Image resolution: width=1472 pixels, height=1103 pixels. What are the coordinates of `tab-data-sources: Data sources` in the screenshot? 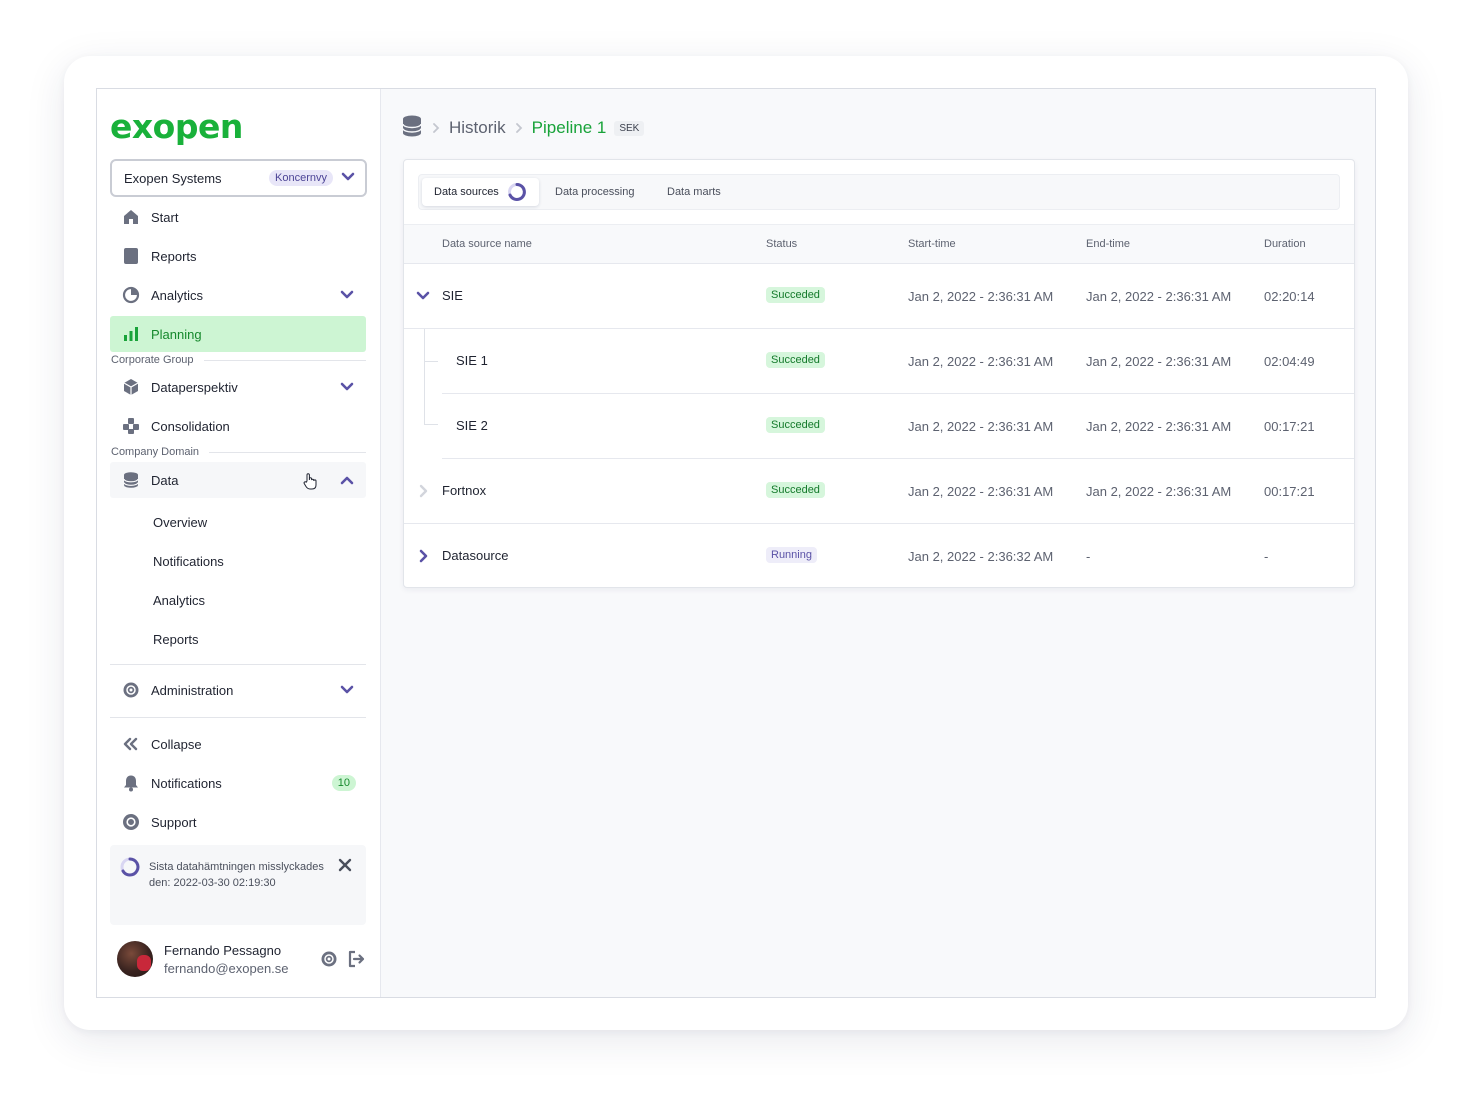 It's located at (480, 192).